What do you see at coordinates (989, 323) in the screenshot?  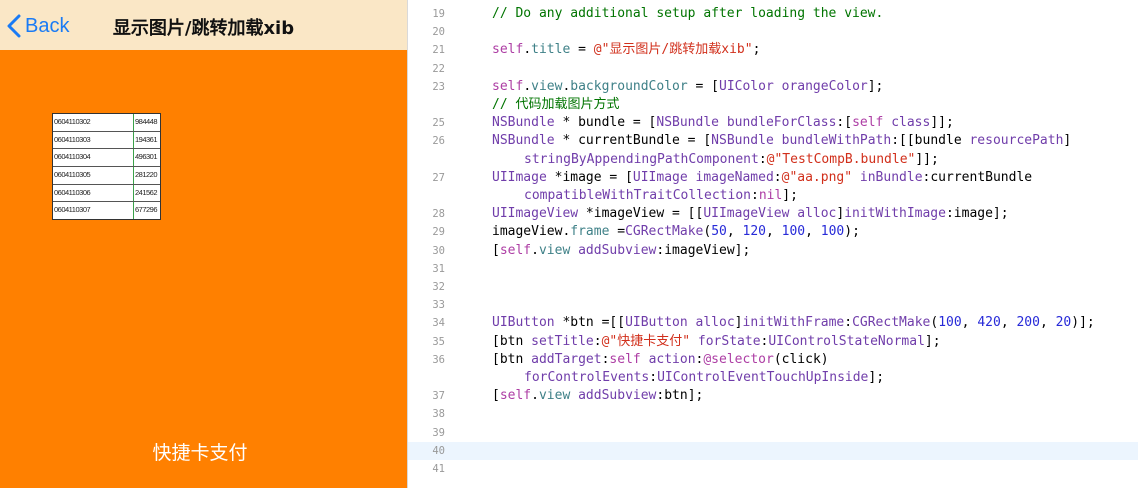 I see `code-token: 420` at bounding box center [989, 323].